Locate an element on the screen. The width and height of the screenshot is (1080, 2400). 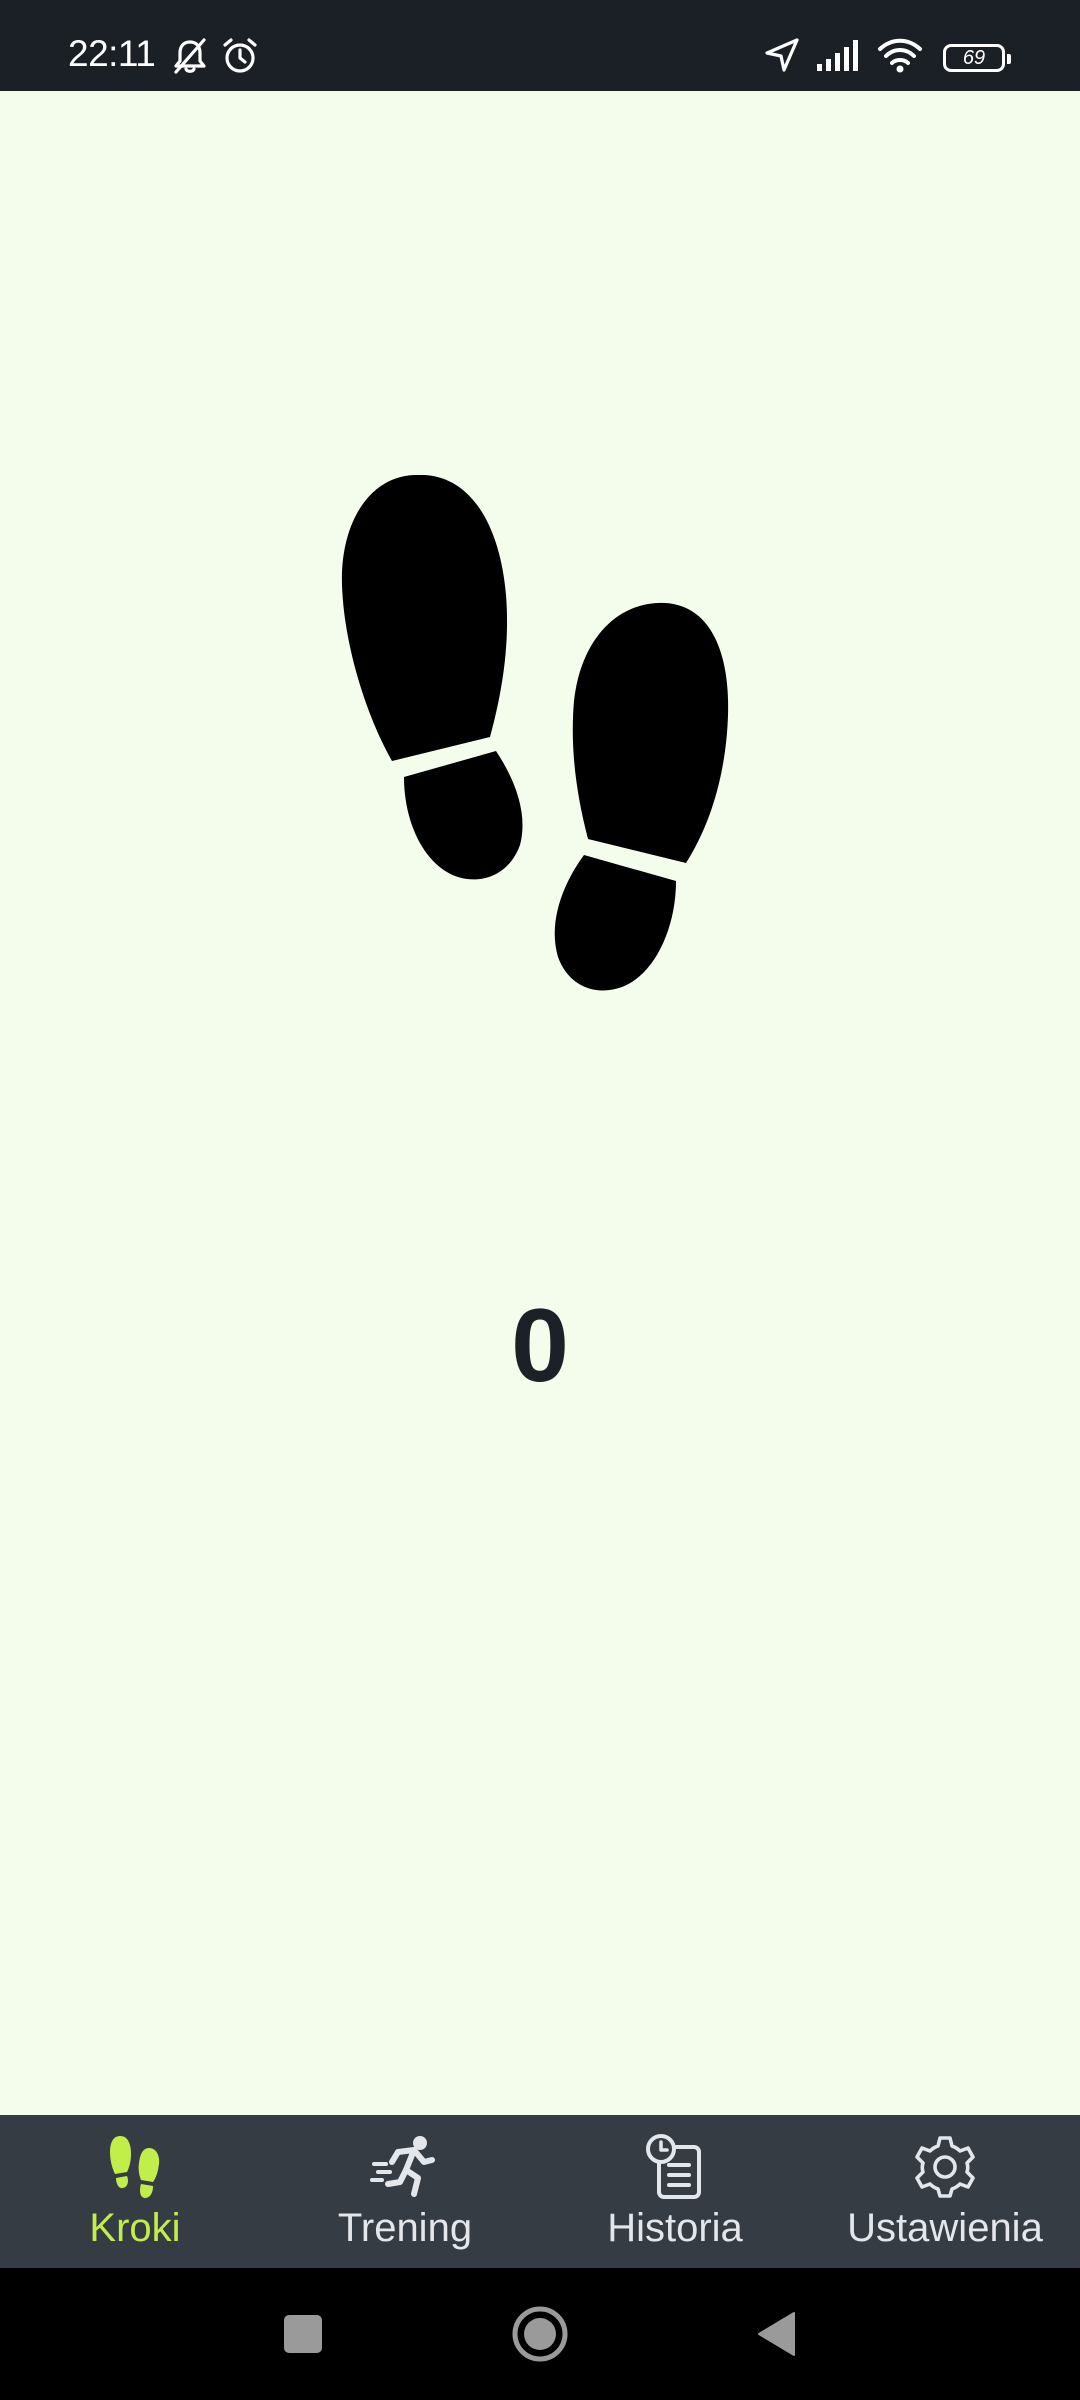
nav-item-kroki: Kroki is located at coordinates (135, 2191).